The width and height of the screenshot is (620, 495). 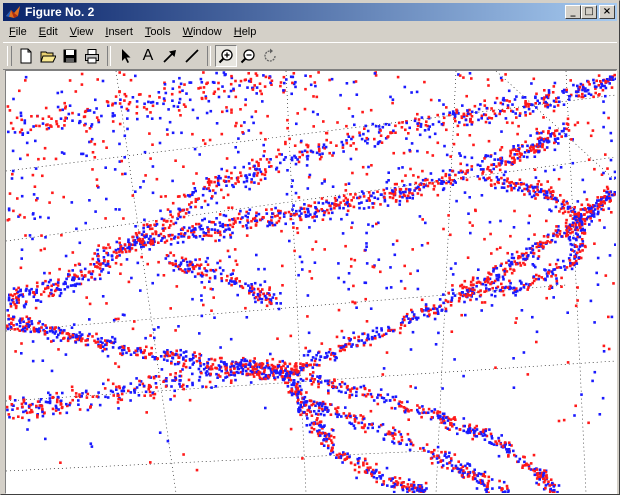 What do you see at coordinates (26, 56) in the screenshot?
I see `new-figure-button` at bounding box center [26, 56].